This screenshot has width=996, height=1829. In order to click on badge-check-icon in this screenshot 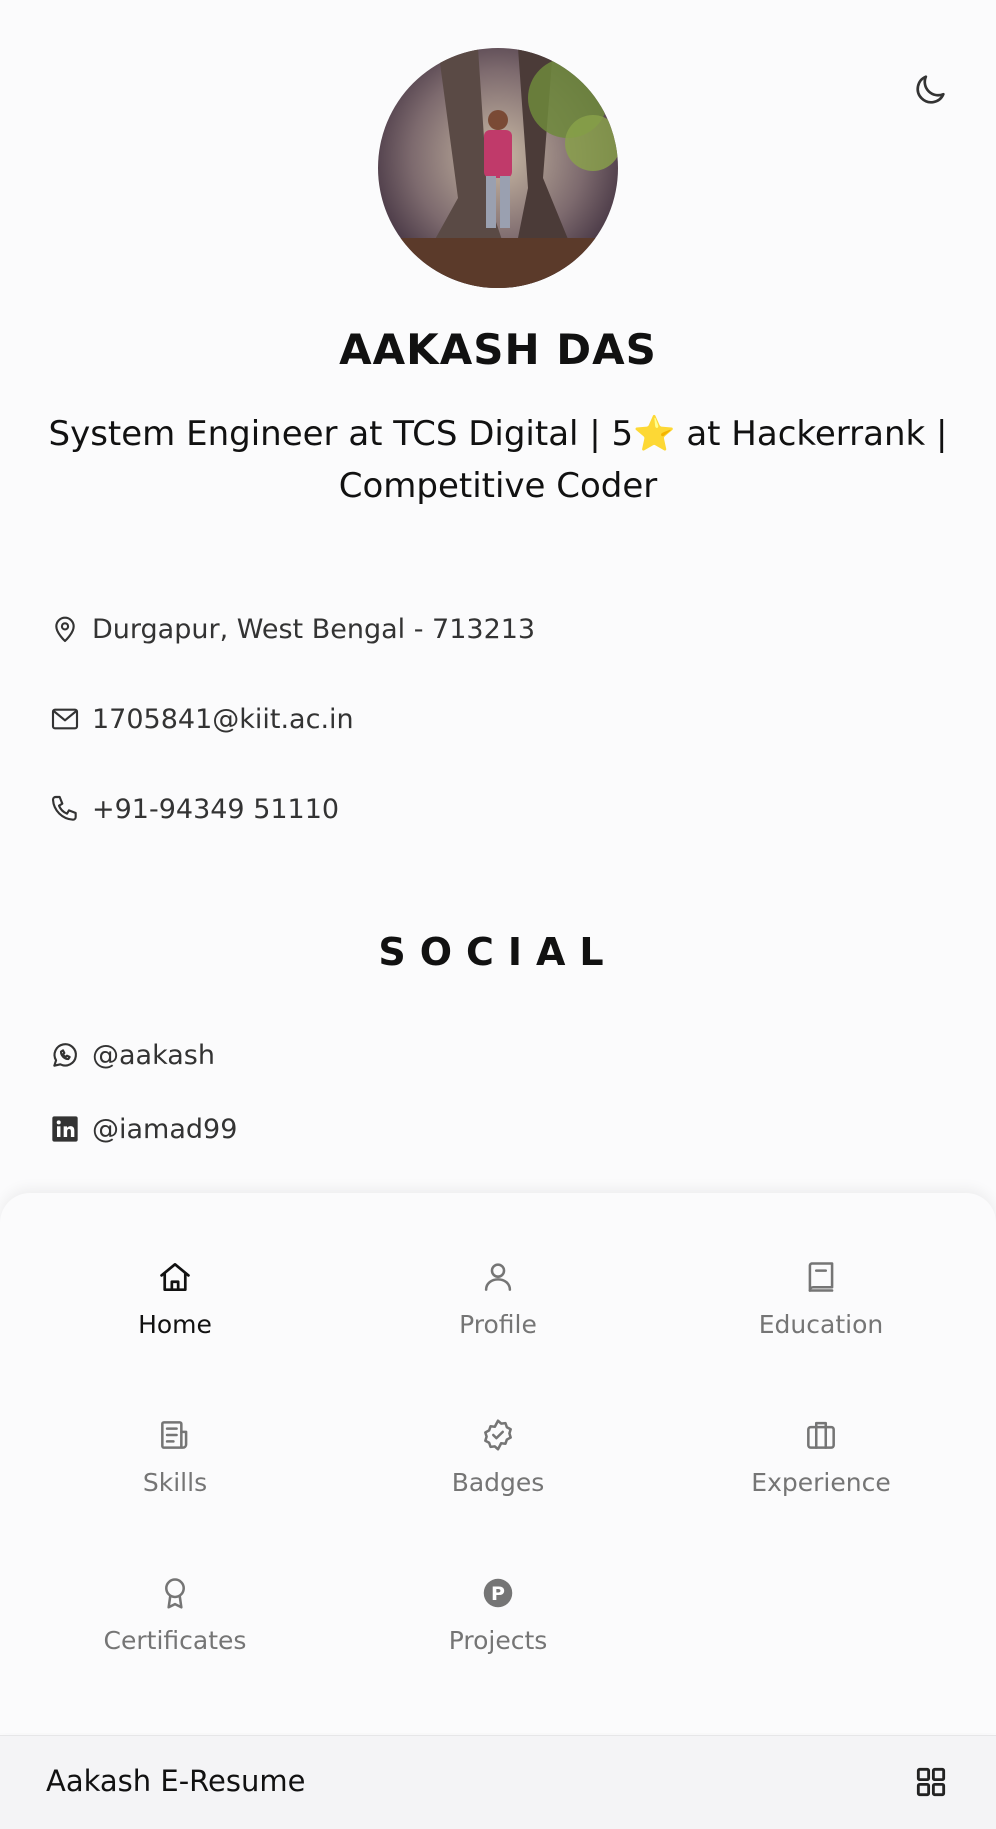, I will do `click(498, 1435)`.